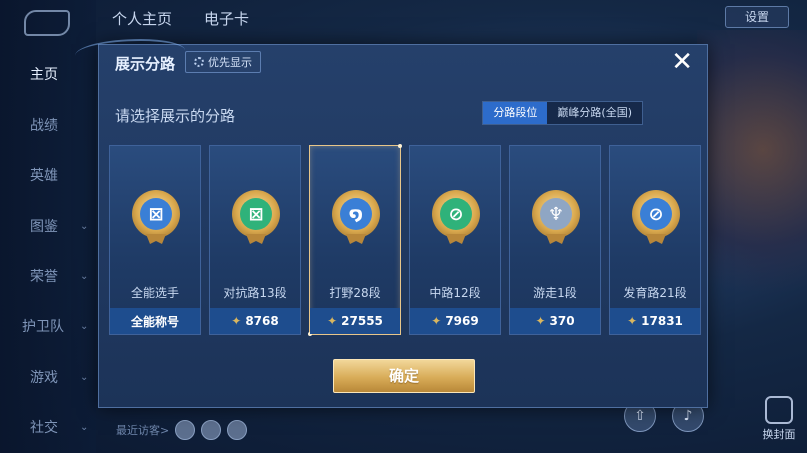 The width and height of the screenshot is (807, 453). I want to click on lane-score: 全能称号, so click(155, 321).